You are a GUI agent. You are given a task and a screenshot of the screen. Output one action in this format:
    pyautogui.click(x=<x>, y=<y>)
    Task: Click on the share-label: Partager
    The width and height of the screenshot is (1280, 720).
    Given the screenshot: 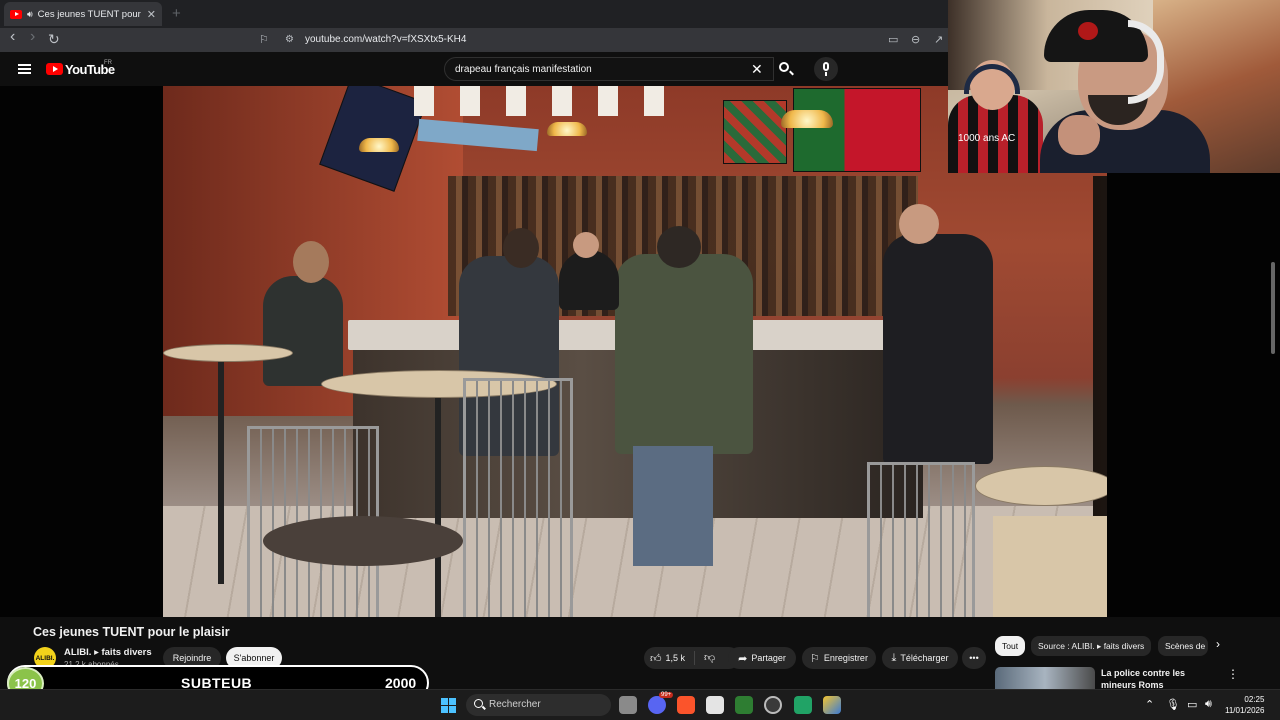 What is the action you would take?
    pyautogui.click(x=768, y=658)
    